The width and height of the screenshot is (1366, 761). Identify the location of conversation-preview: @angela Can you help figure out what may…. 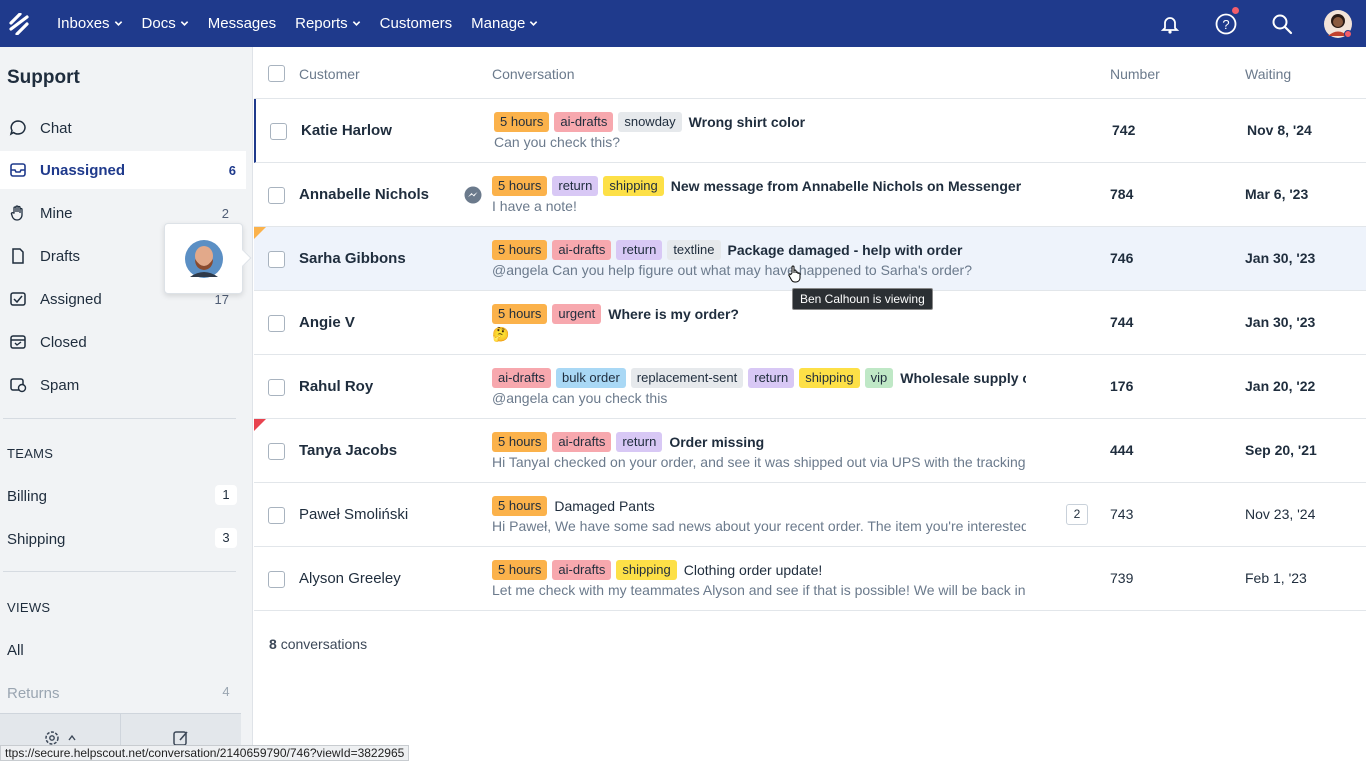
(732, 270).